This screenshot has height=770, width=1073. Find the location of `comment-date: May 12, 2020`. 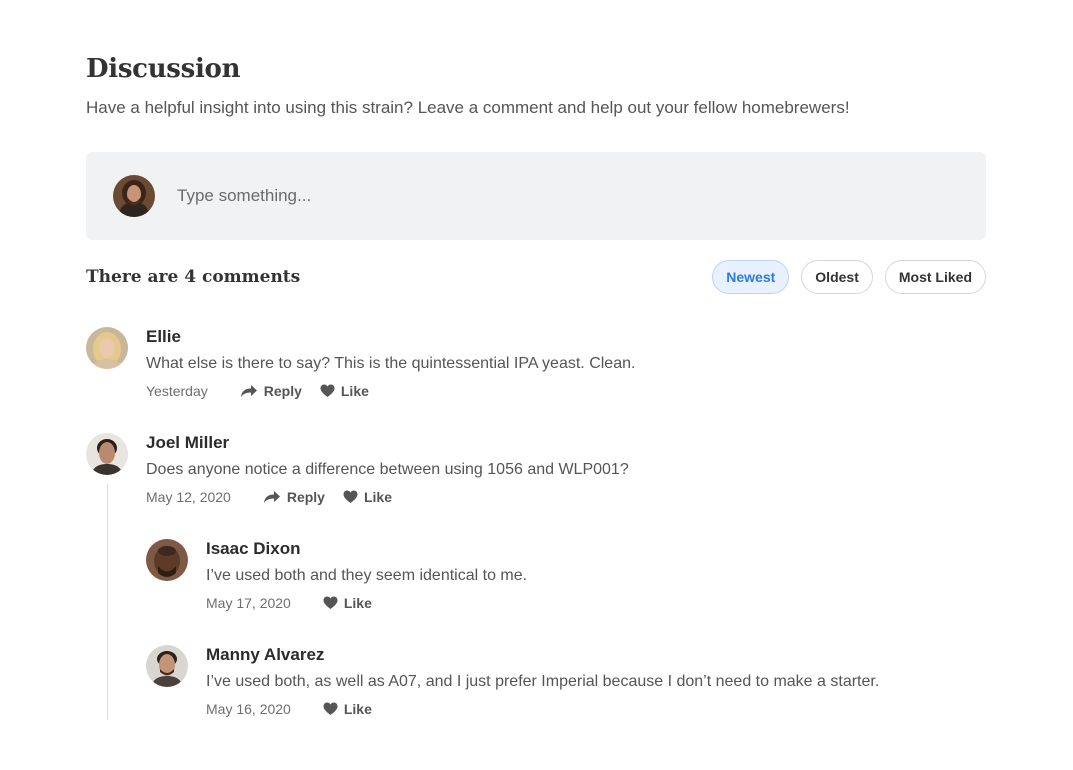

comment-date: May 12, 2020 is located at coordinates (188, 497).